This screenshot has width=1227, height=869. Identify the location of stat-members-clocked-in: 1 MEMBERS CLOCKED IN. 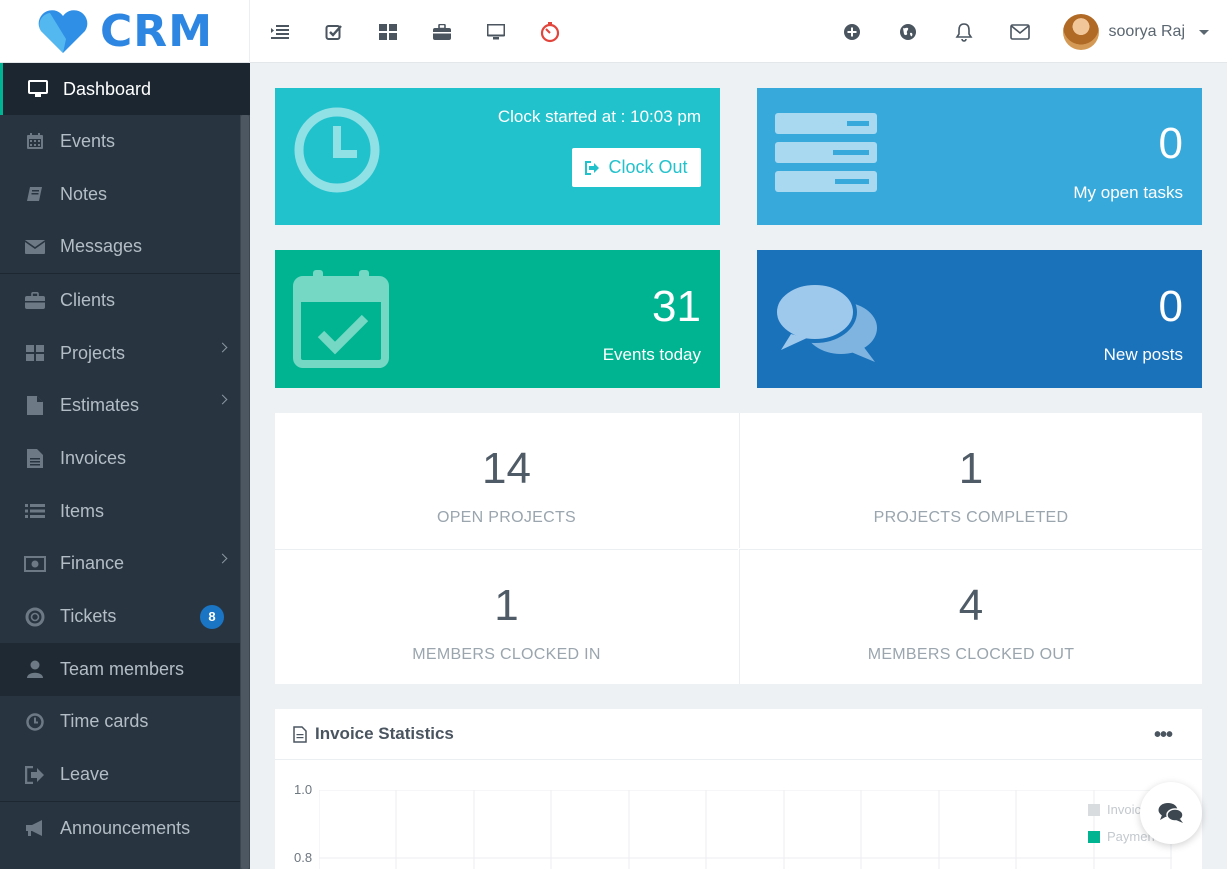
(506, 616).